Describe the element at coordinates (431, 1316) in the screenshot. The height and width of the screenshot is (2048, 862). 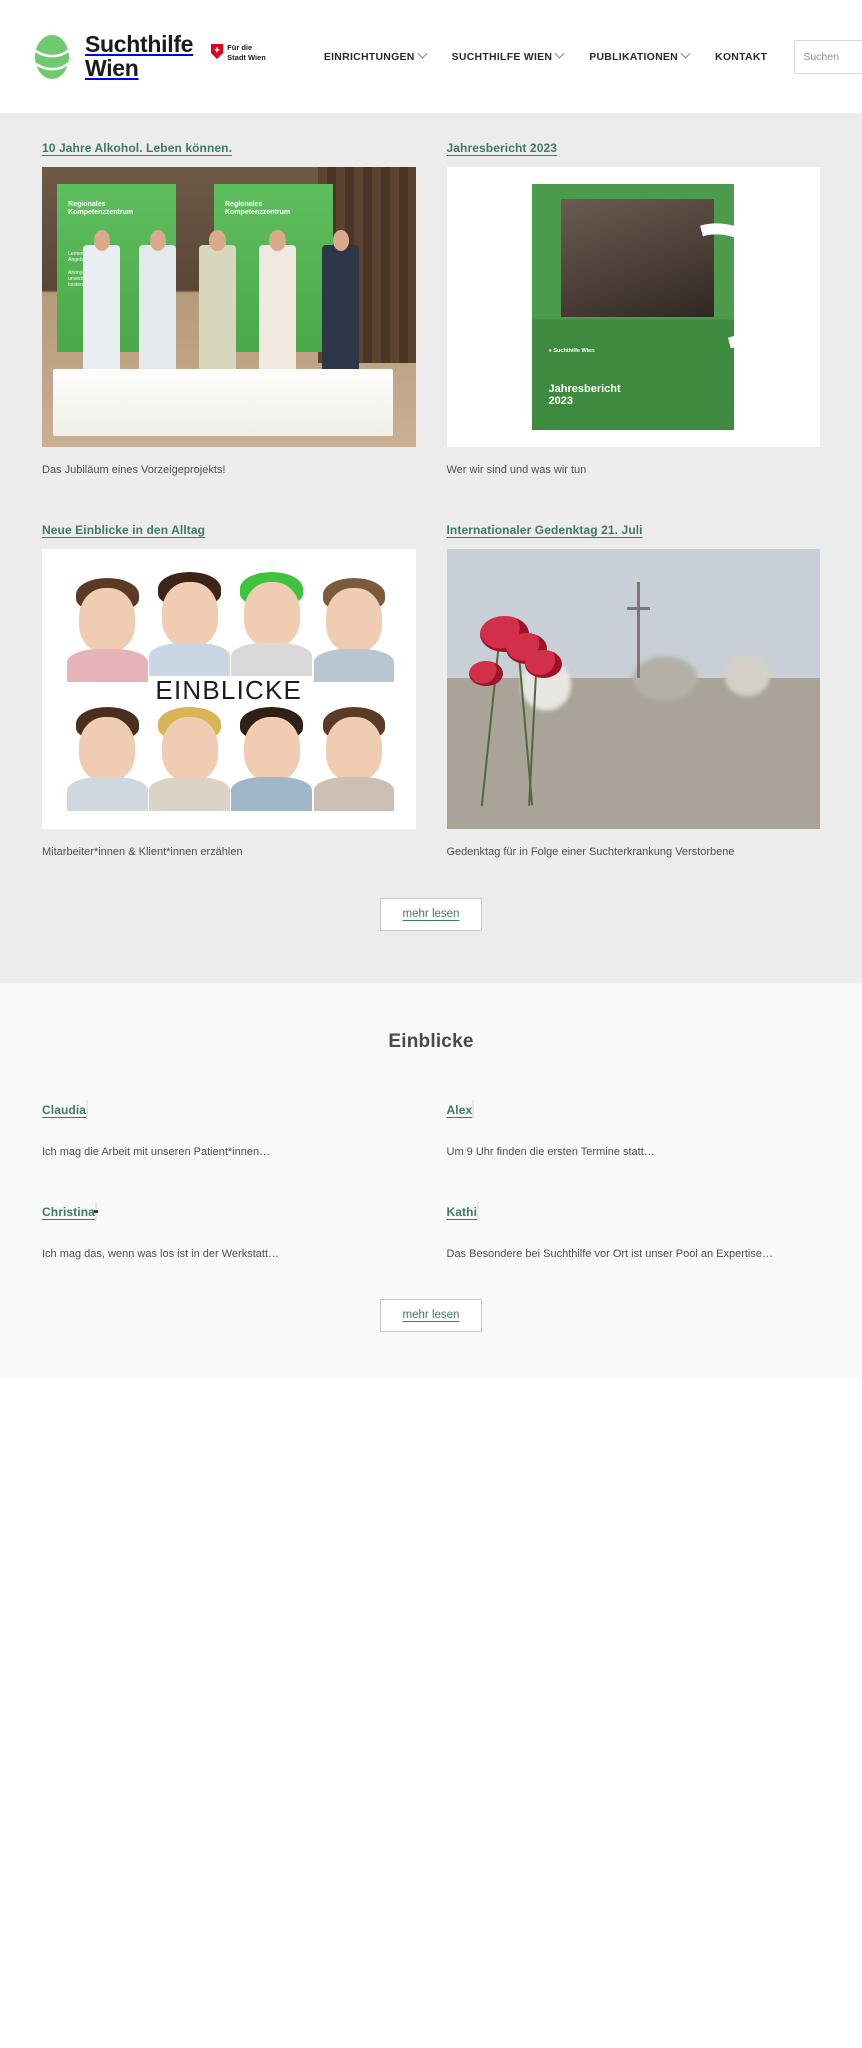
I see `insight-more-button: mehr lesen` at that location.